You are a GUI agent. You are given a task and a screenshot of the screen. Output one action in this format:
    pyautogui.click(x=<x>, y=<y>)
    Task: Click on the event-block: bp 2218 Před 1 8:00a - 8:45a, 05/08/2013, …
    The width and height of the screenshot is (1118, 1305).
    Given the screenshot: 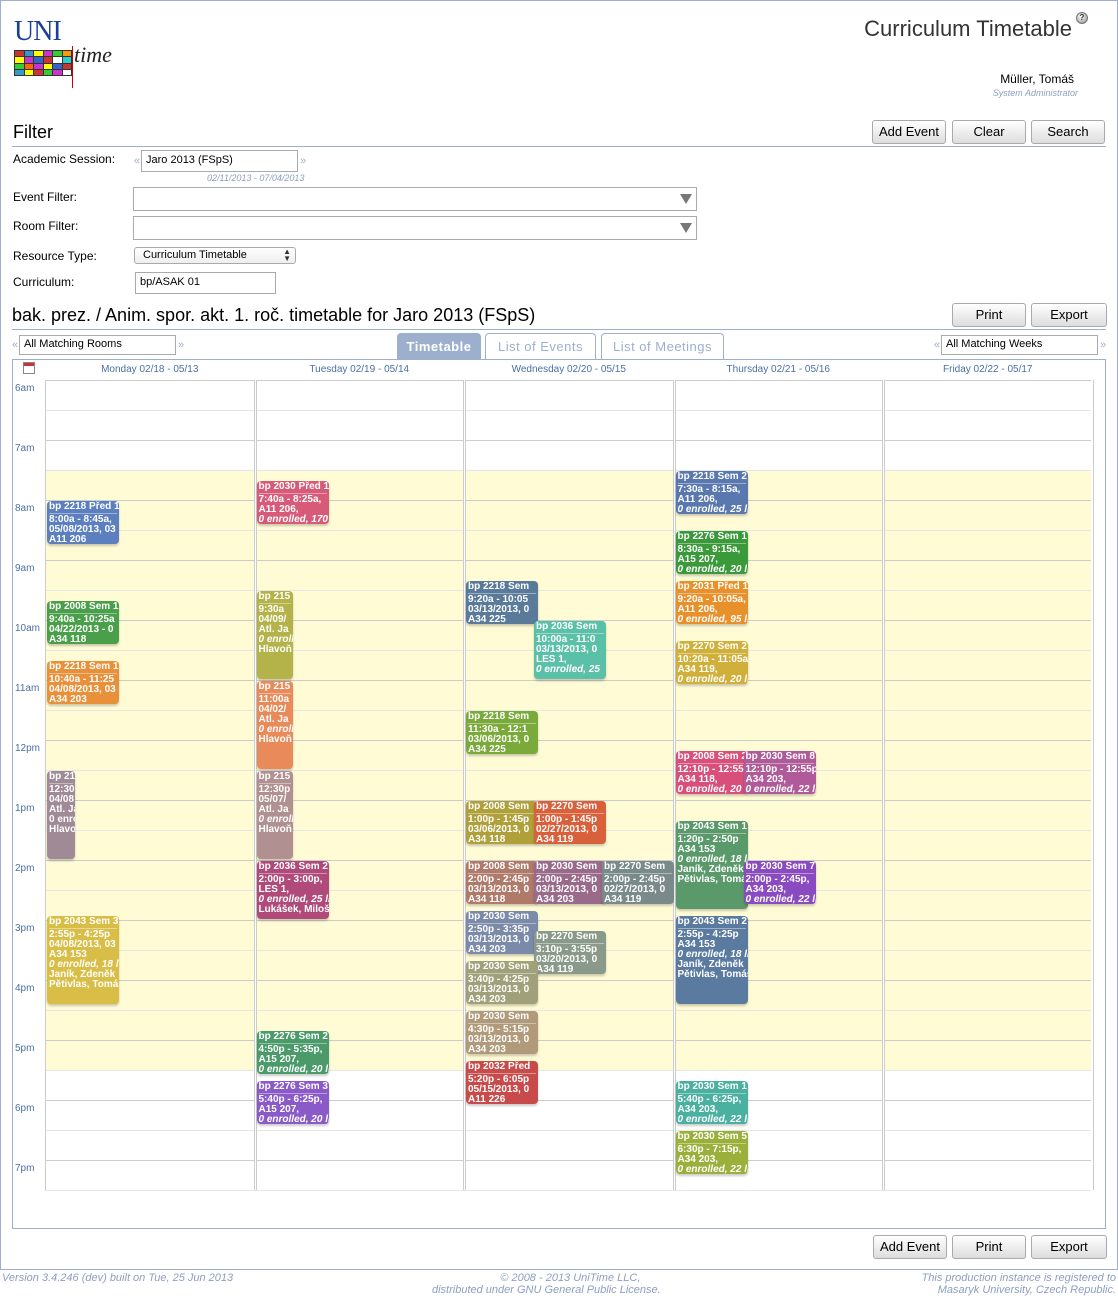 What is the action you would take?
    pyautogui.click(x=83, y=522)
    